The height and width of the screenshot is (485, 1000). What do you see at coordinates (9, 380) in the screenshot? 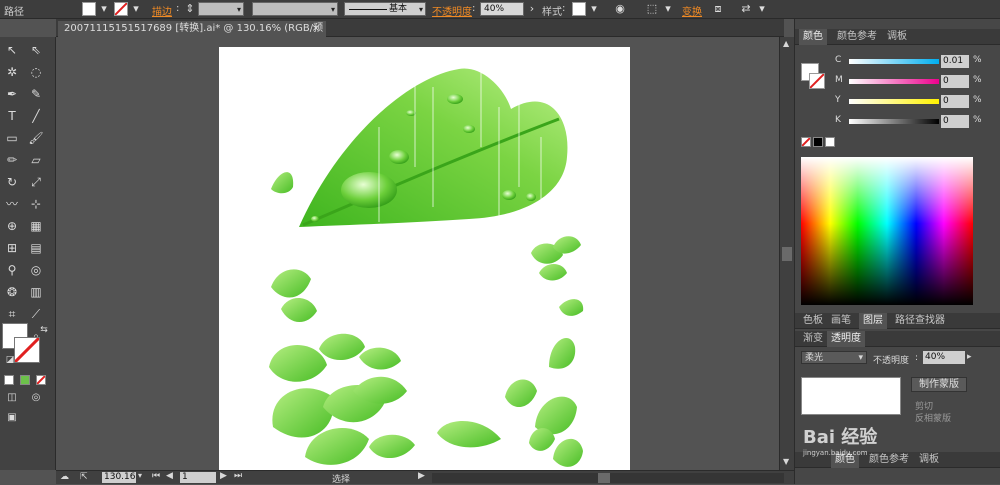
I see `color-mode-icon` at bounding box center [9, 380].